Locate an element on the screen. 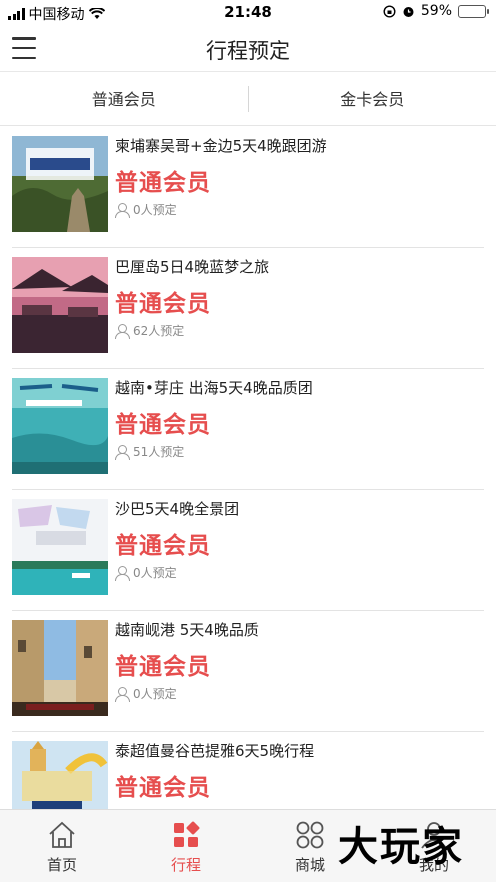 The width and height of the screenshot is (496, 882). member-tabs: 普通会员 金卡会员 is located at coordinates (248, 99).